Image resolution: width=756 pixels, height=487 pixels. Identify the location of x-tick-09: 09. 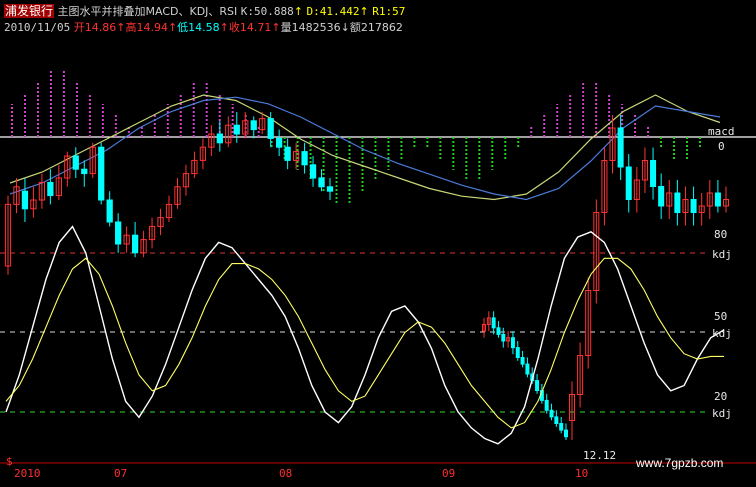
(448, 473).